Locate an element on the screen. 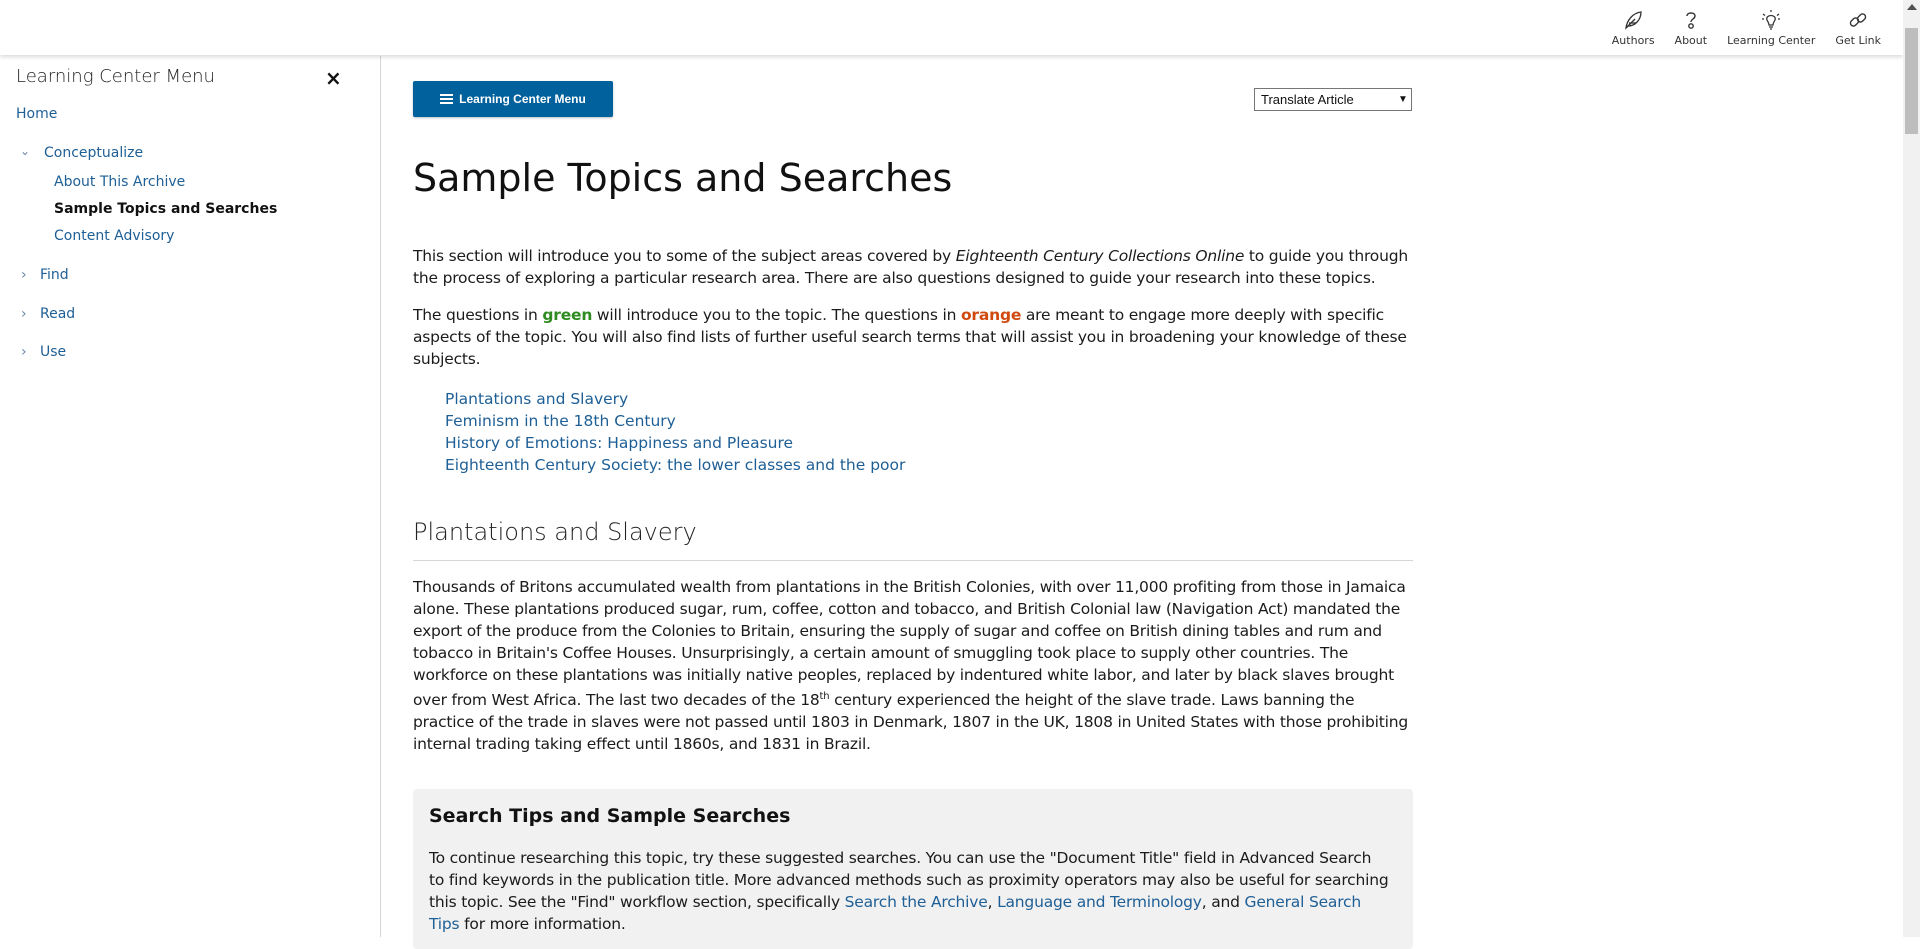  about-button: About is located at coordinates (1691, 27).